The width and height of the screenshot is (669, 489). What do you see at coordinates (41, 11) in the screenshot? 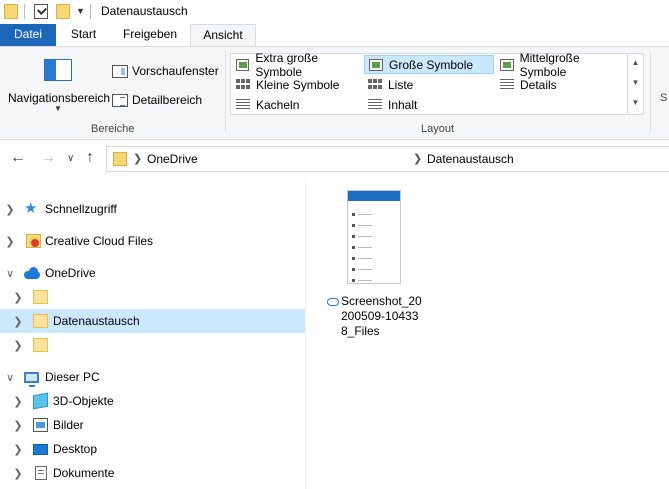
I see `properties-icon` at bounding box center [41, 11].